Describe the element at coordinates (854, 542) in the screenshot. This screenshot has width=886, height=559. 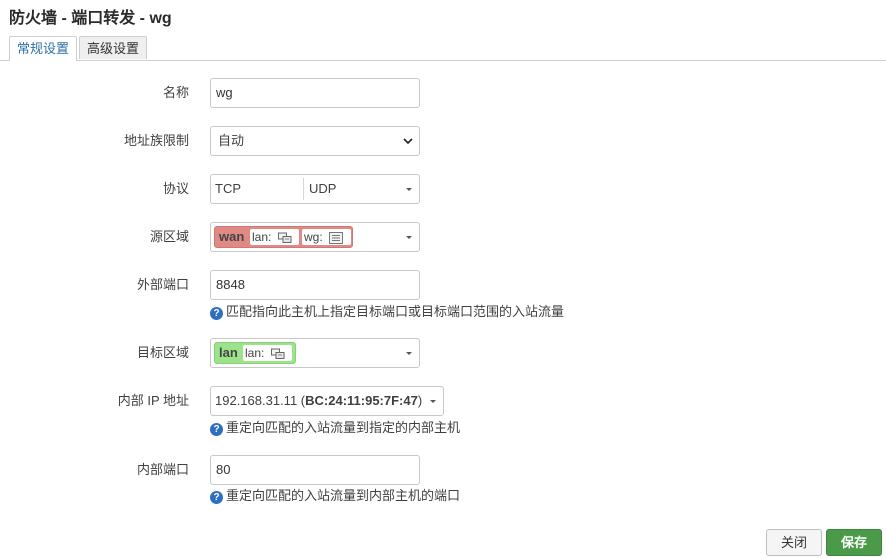
I see `save-button: 保存` at that location.